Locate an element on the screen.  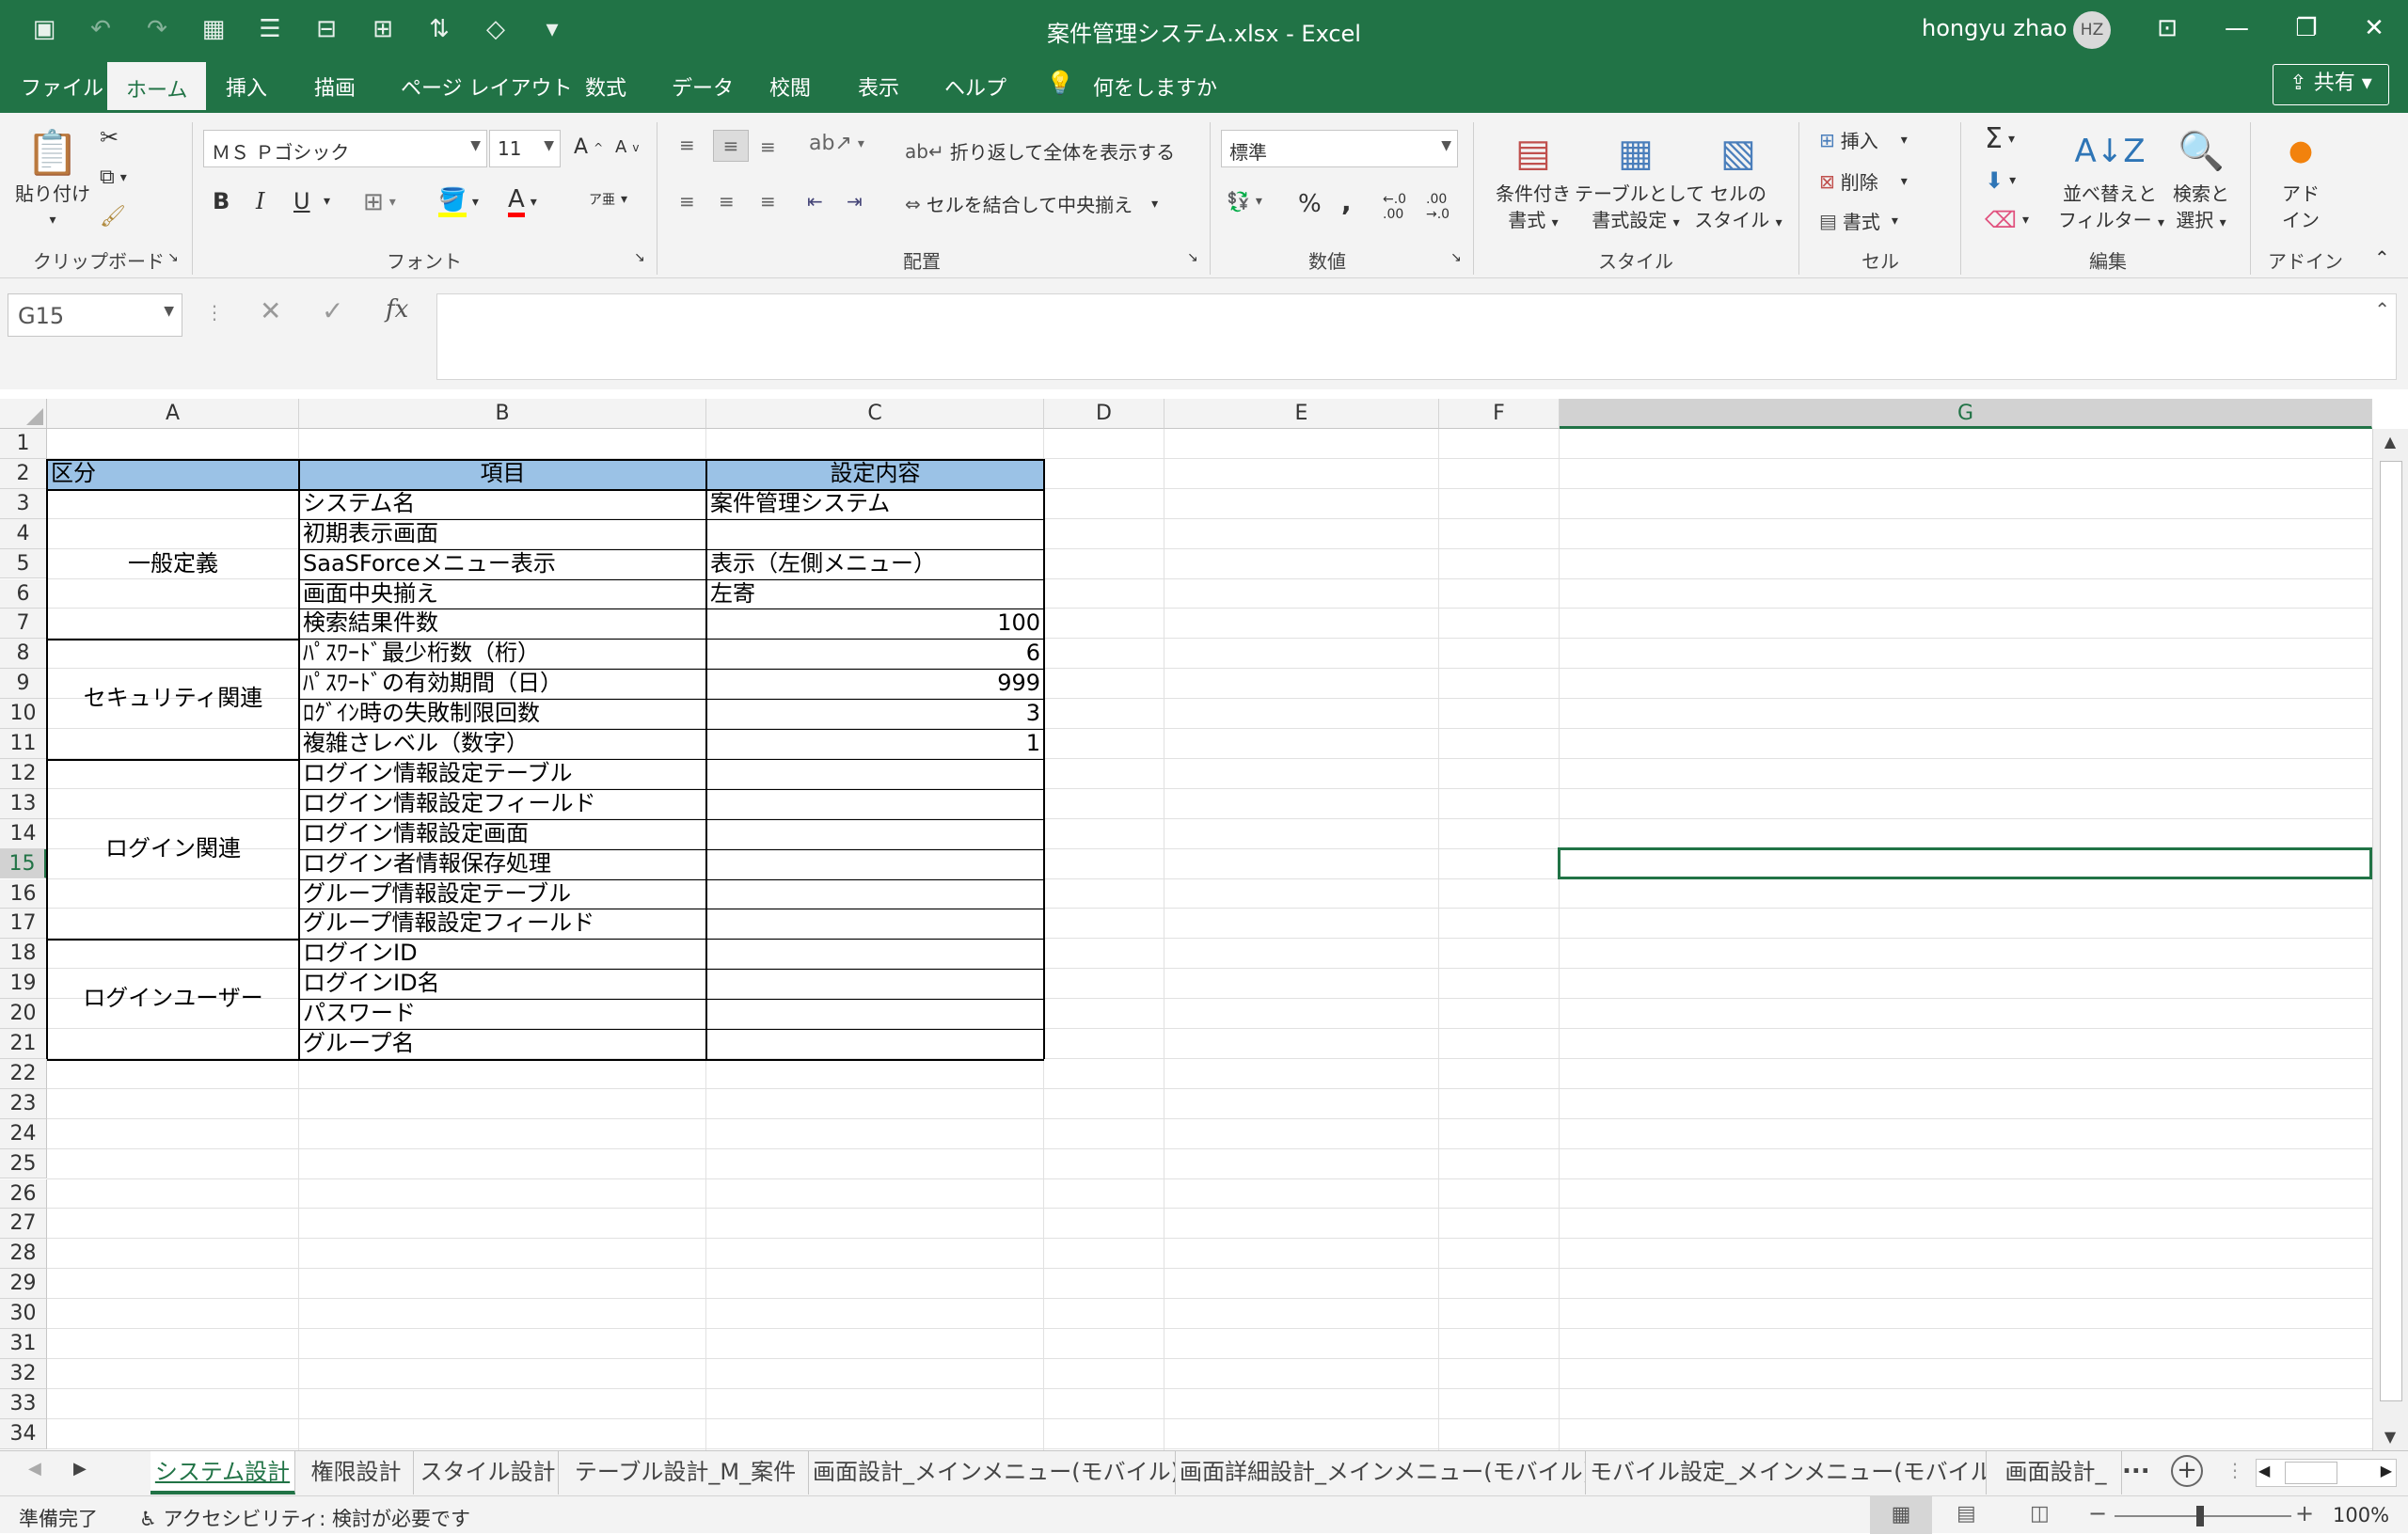
row-header: 5 is located at coordinates (23, 564).